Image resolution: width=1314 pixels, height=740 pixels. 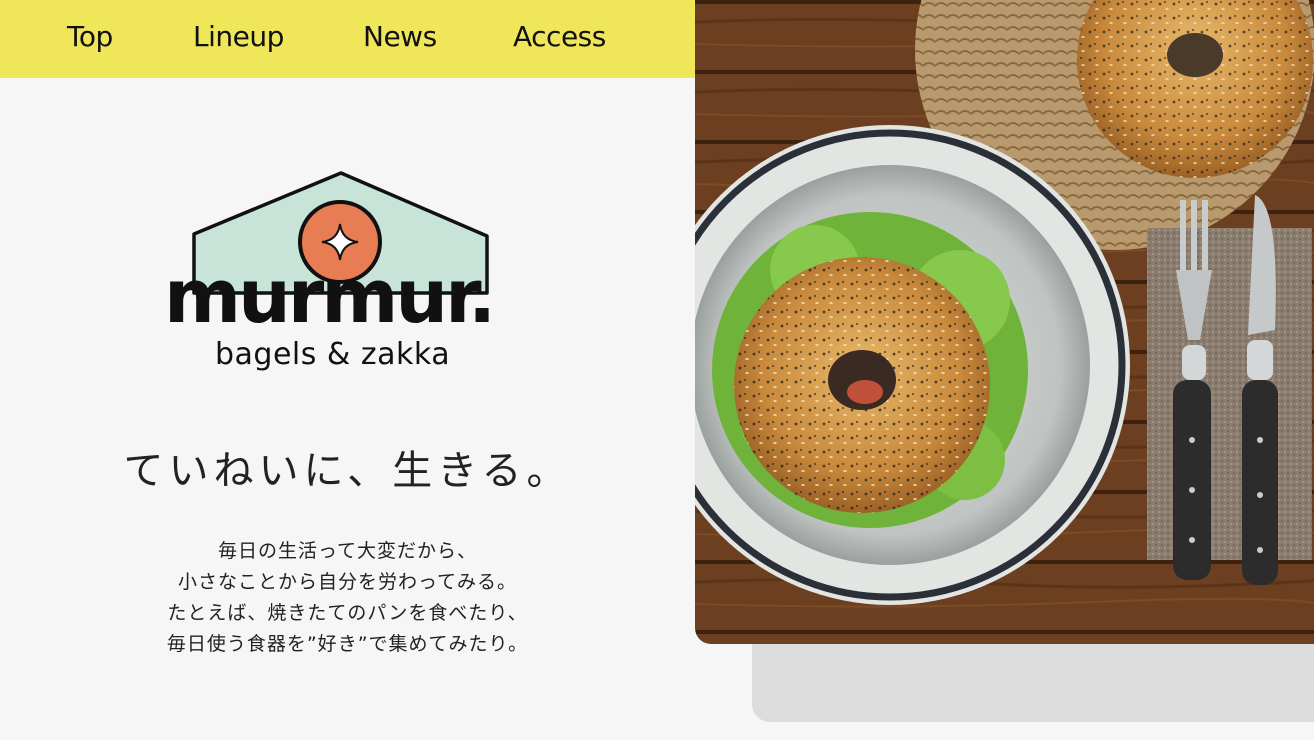 I want to click on description-line: 小さなことから自分を労わってみる。, so click(x=347, y=582).